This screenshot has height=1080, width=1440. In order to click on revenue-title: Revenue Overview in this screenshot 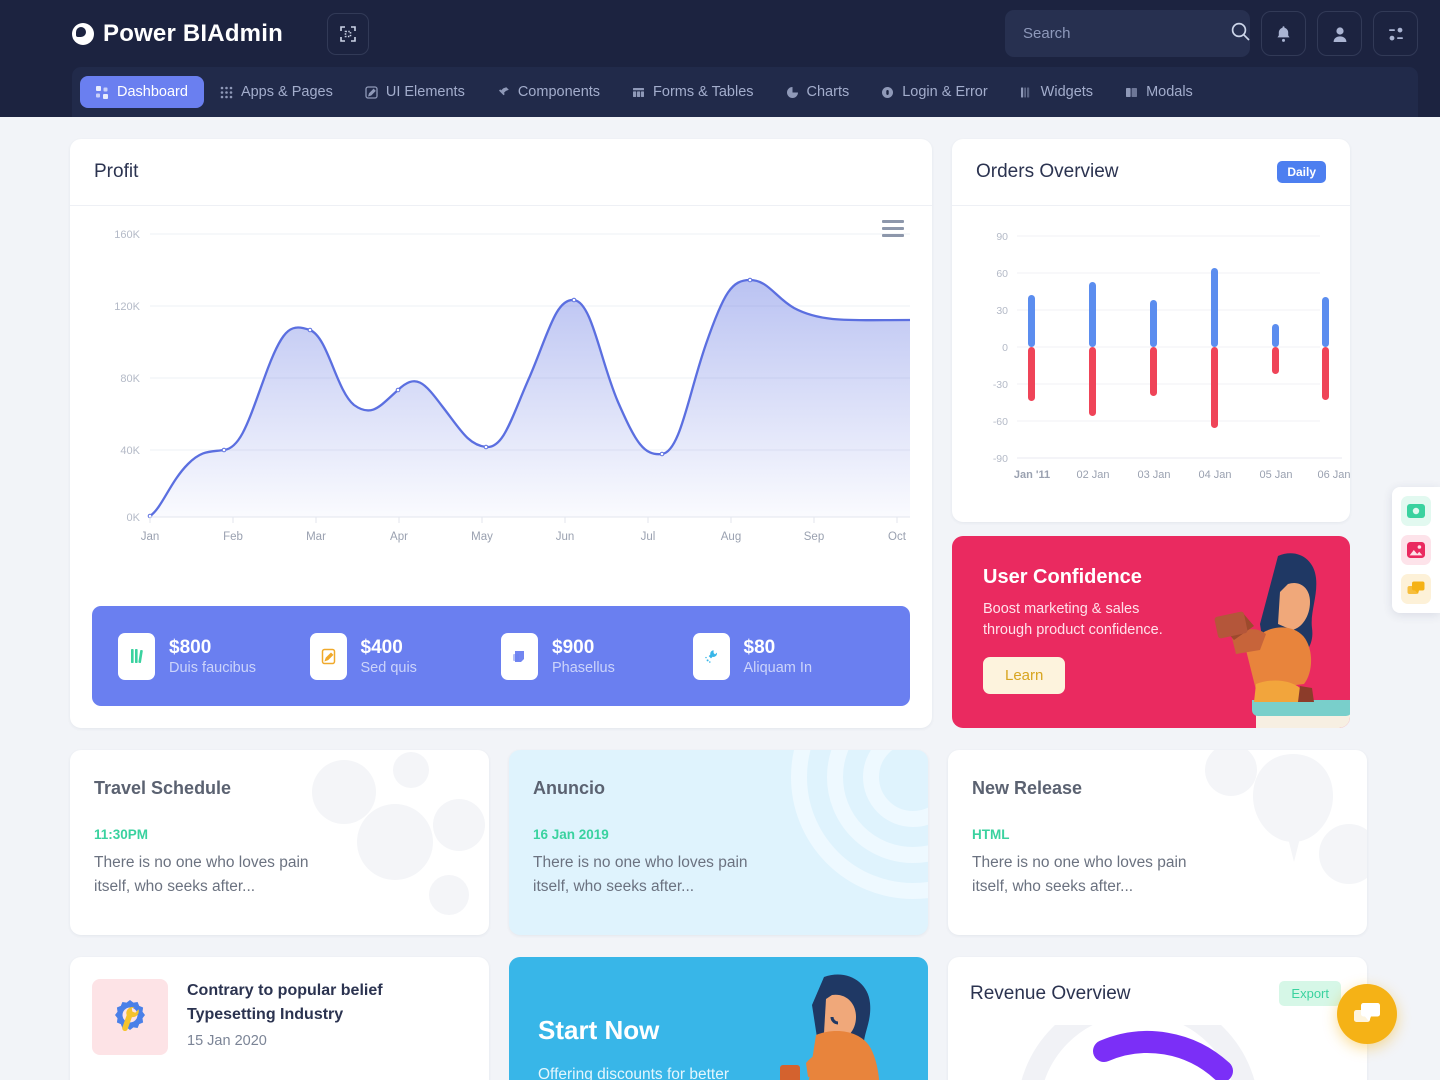, I will do `click(1050, 993)`.